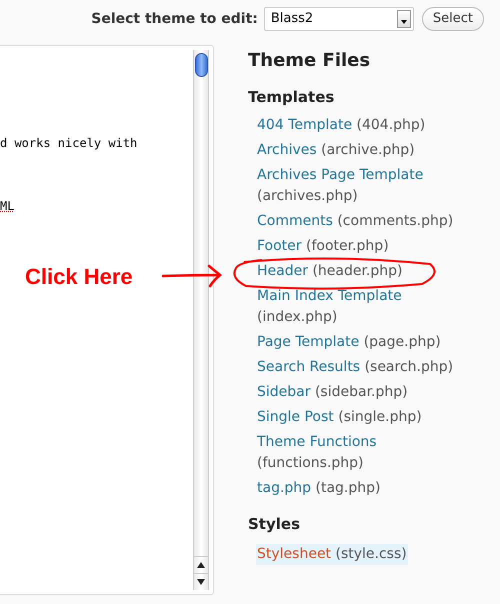 The height and width of the screenshot is (604, 500). I want to click on file-link: Footer, so click(279, 246).